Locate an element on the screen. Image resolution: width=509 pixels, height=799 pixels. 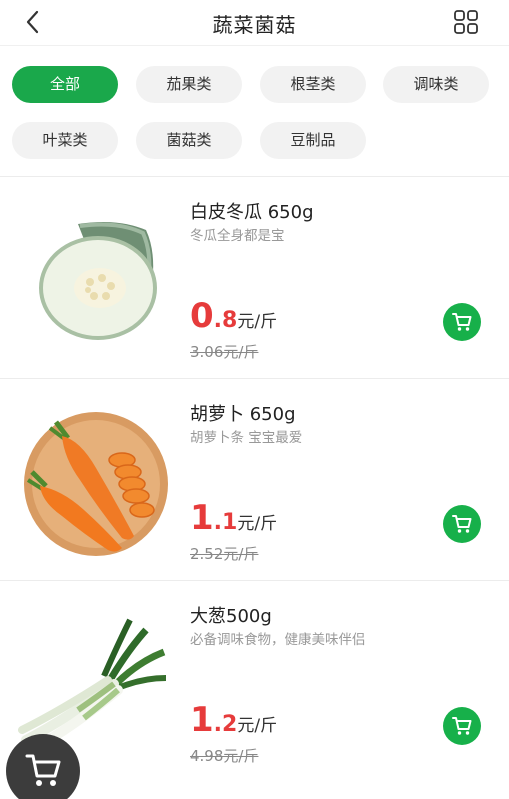
product-price: 1.1元/斤 is located at coordinates (233, 518).